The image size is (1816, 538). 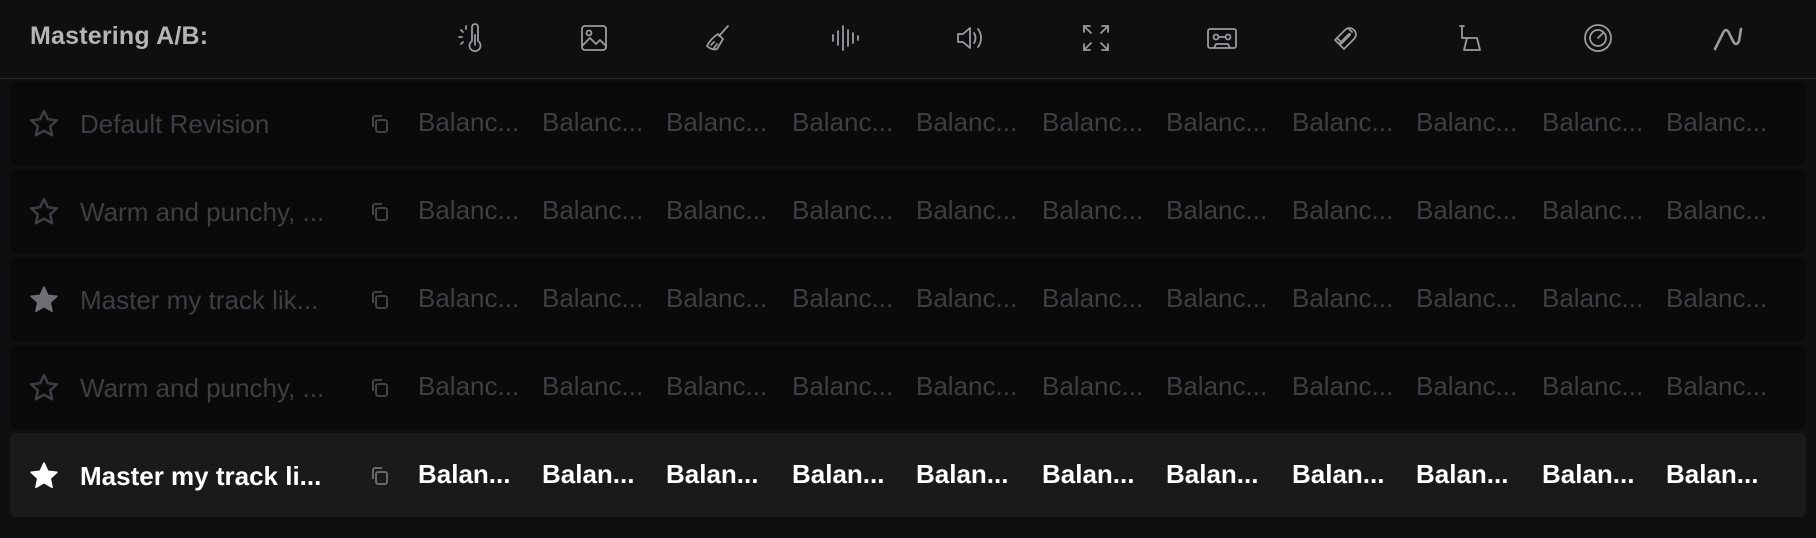 What do you see at coordinates (594, 38) in the screenshot?
I see `image-icon` at bounding box center [594, 38].